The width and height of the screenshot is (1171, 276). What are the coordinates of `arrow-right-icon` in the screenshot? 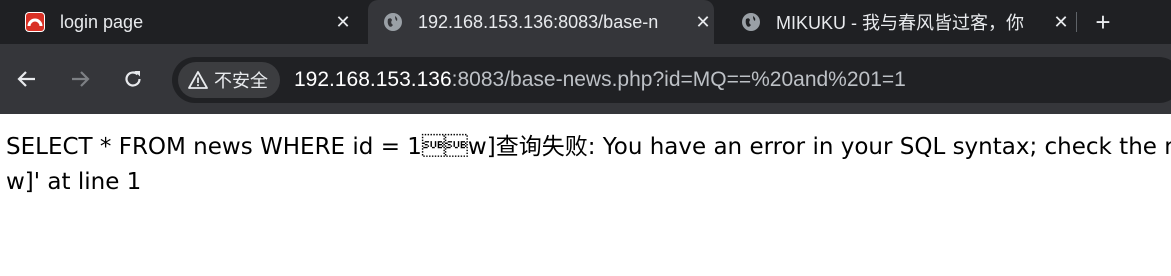 It's located at (81, 79).